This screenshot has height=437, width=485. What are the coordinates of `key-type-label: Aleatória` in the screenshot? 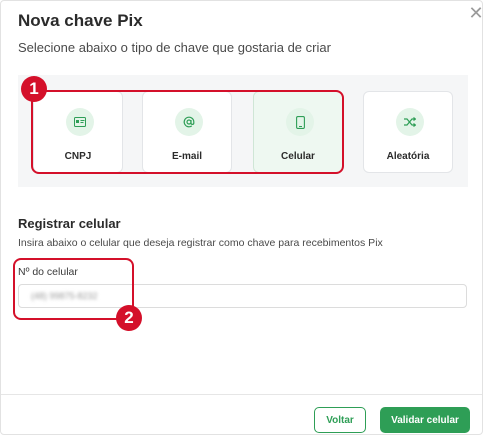 It's located at (408, 156).